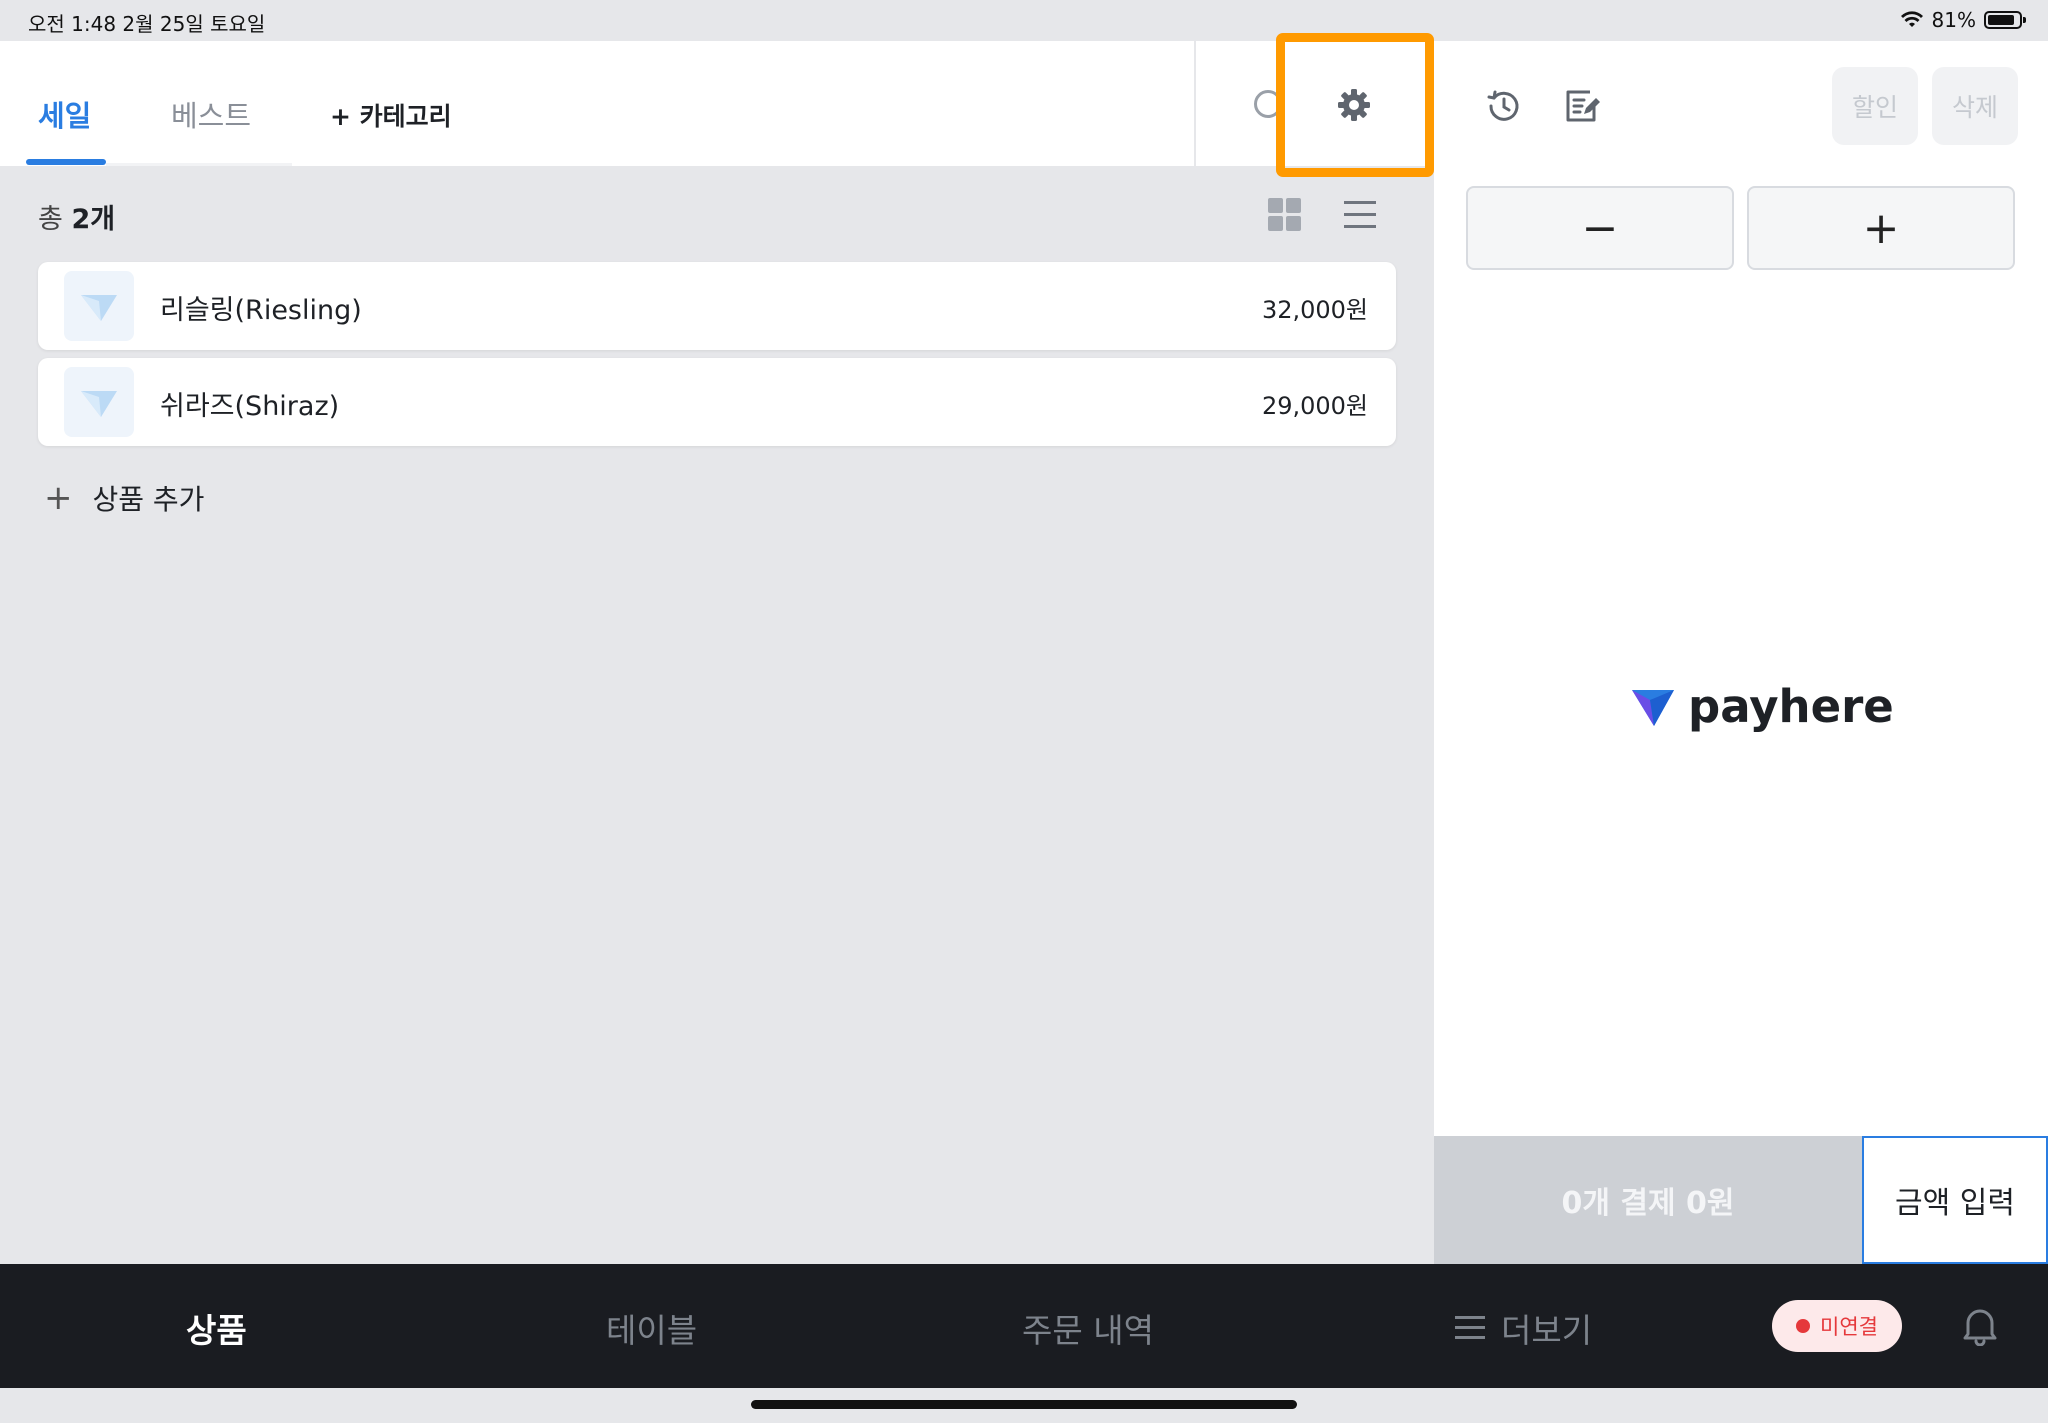 This screenshot has width=2048, height=1423. Describe the element at coordinates (1547, 1330) in the screenshot. I see `nav-more-label: 더보기` at that location.